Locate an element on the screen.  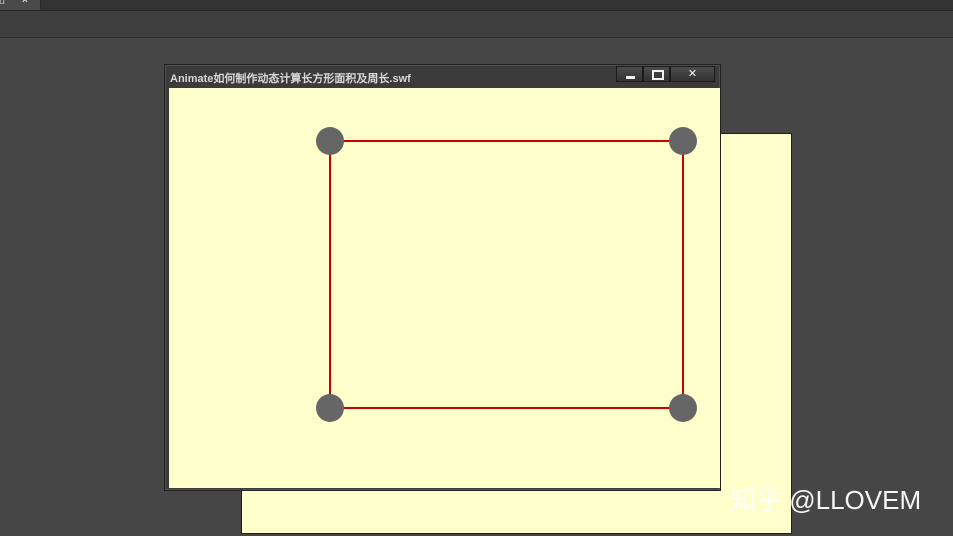
minimize-icon is located at coordinates (630, 77).